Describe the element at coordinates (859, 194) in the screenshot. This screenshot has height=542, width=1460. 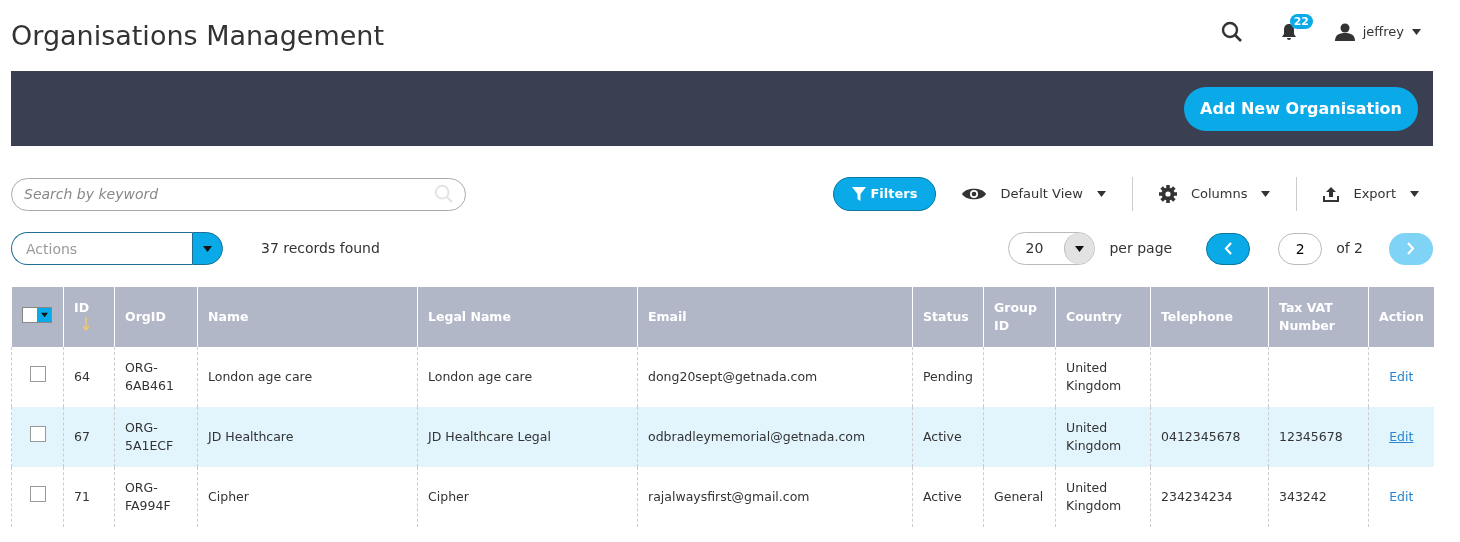
I see `filter-icon` at that location.